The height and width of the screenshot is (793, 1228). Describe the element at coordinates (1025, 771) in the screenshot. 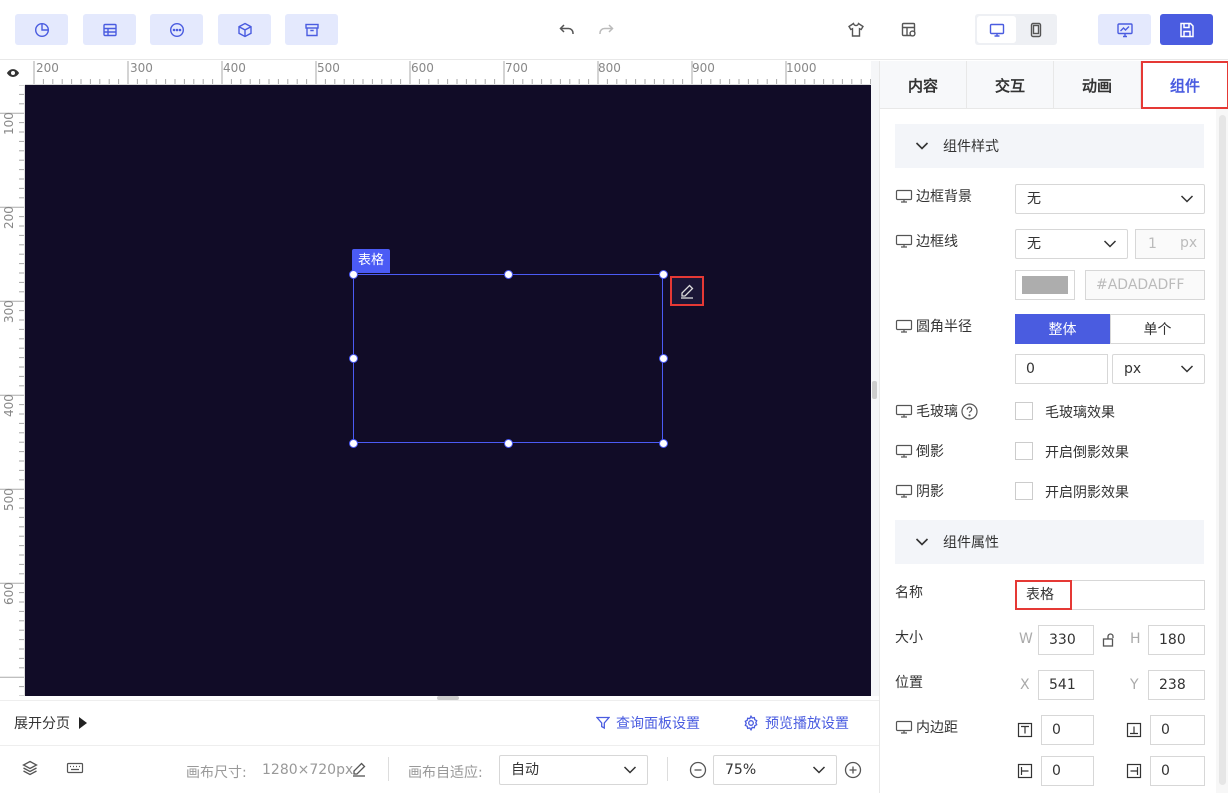

I see `padding-left-icon` at that location.